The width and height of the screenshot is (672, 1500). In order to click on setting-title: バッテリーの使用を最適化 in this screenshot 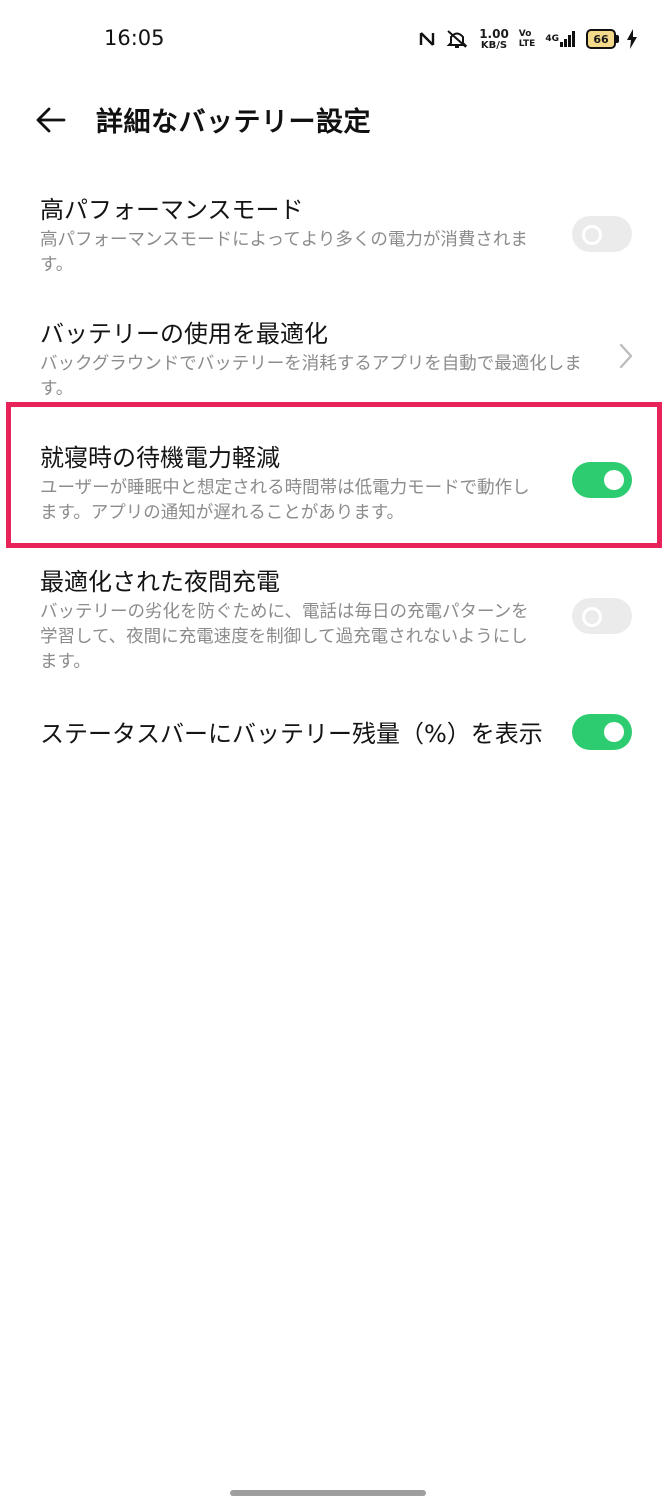, I will do `click(184, 334)`.